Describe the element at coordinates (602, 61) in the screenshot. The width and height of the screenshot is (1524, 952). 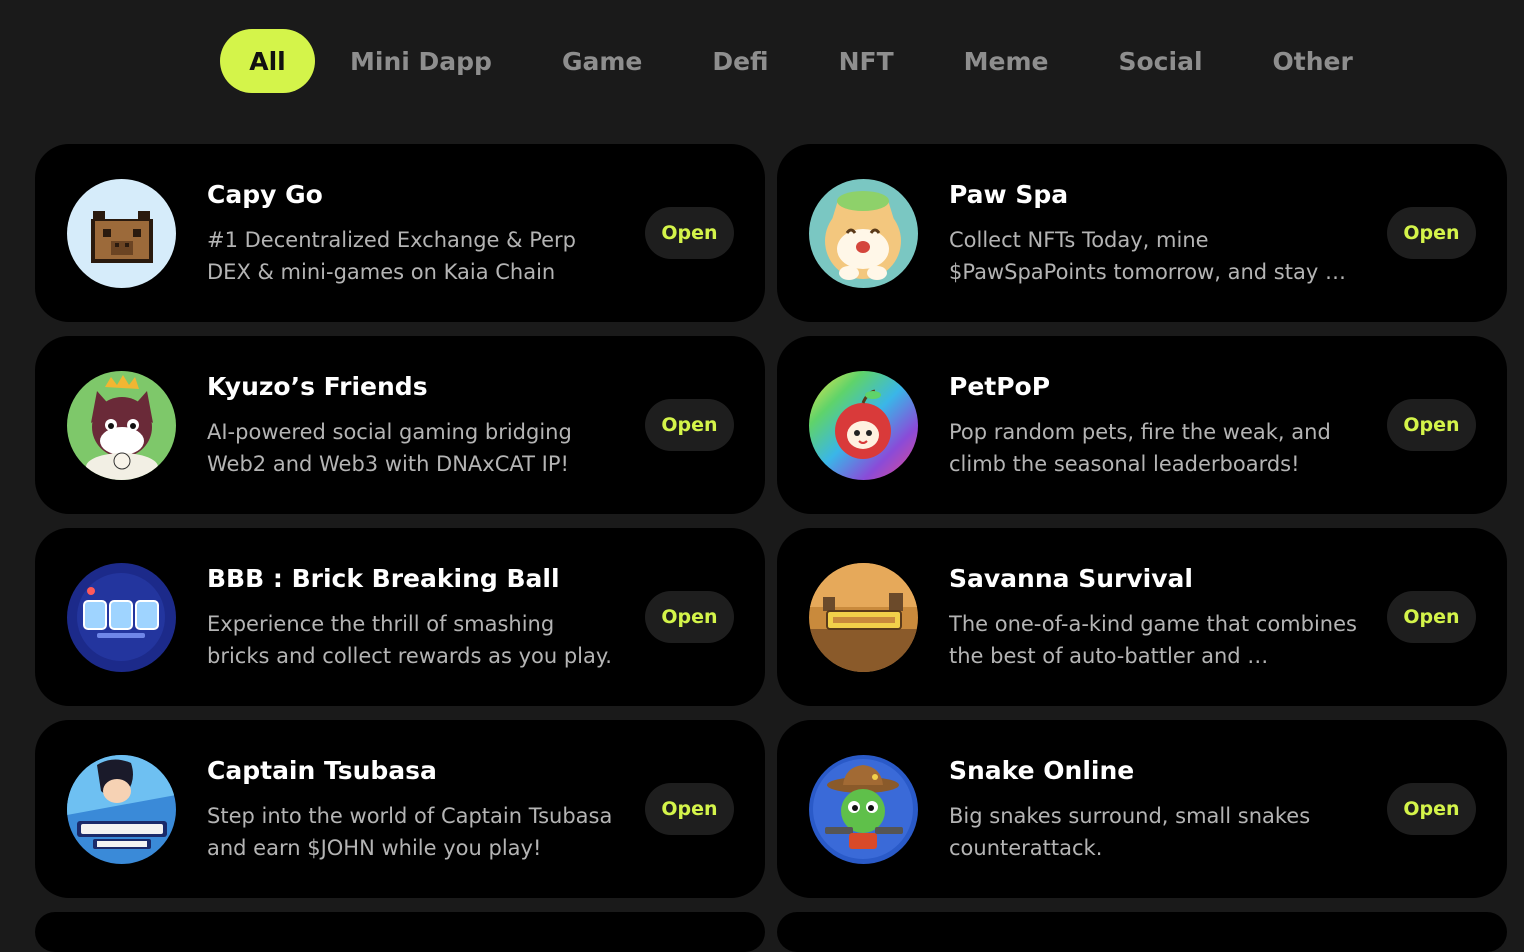
I see `tab-game: Game` at that location.